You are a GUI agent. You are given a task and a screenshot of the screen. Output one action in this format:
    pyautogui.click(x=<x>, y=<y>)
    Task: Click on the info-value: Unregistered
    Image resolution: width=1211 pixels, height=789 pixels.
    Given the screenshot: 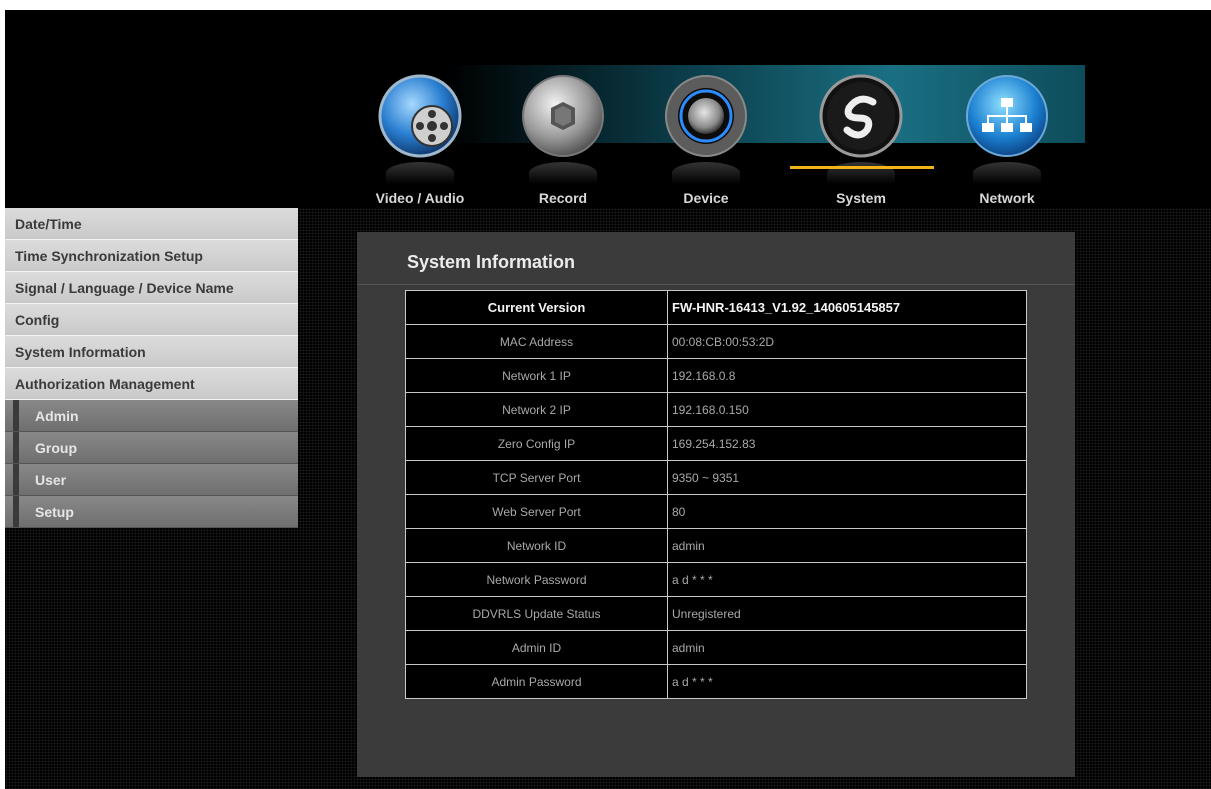 What is the action you would take?
    pyautogui.click(x=847, y=613)
    